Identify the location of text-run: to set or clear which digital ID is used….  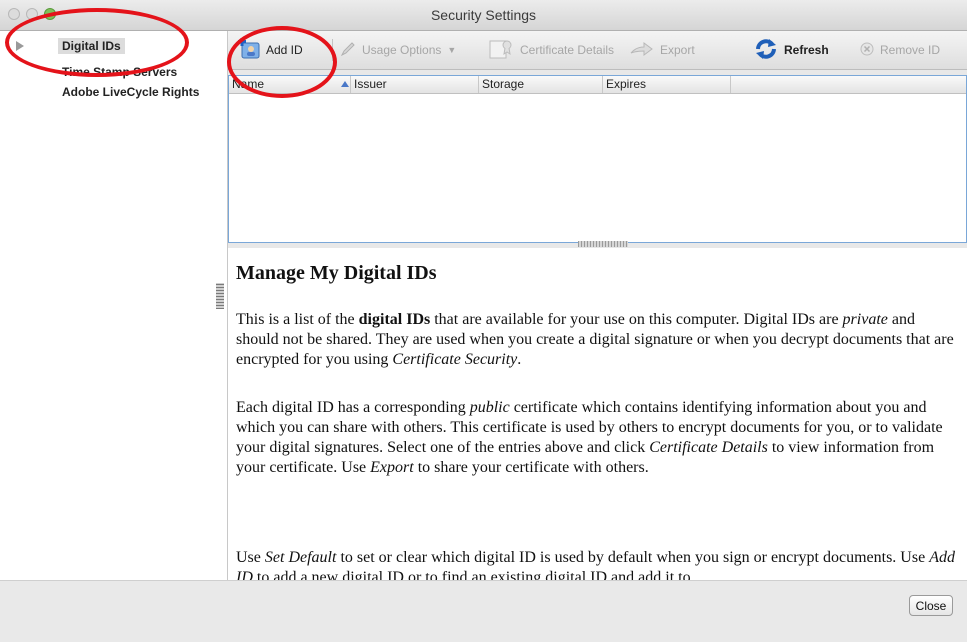
(633, 557).